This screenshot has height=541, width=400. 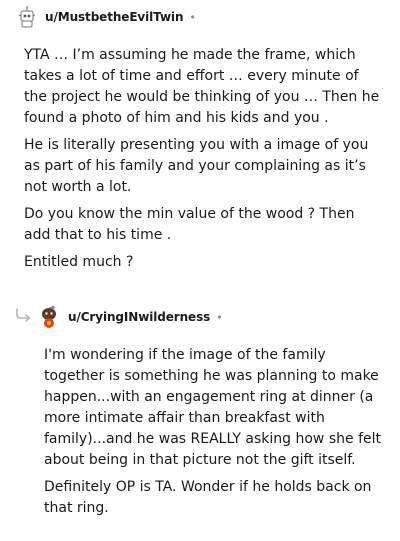 What do you see at coordinates (114, 17) in the screenshot?
I see `username: u/MustbetheEvilTwin` at bounding box center [114, 17].